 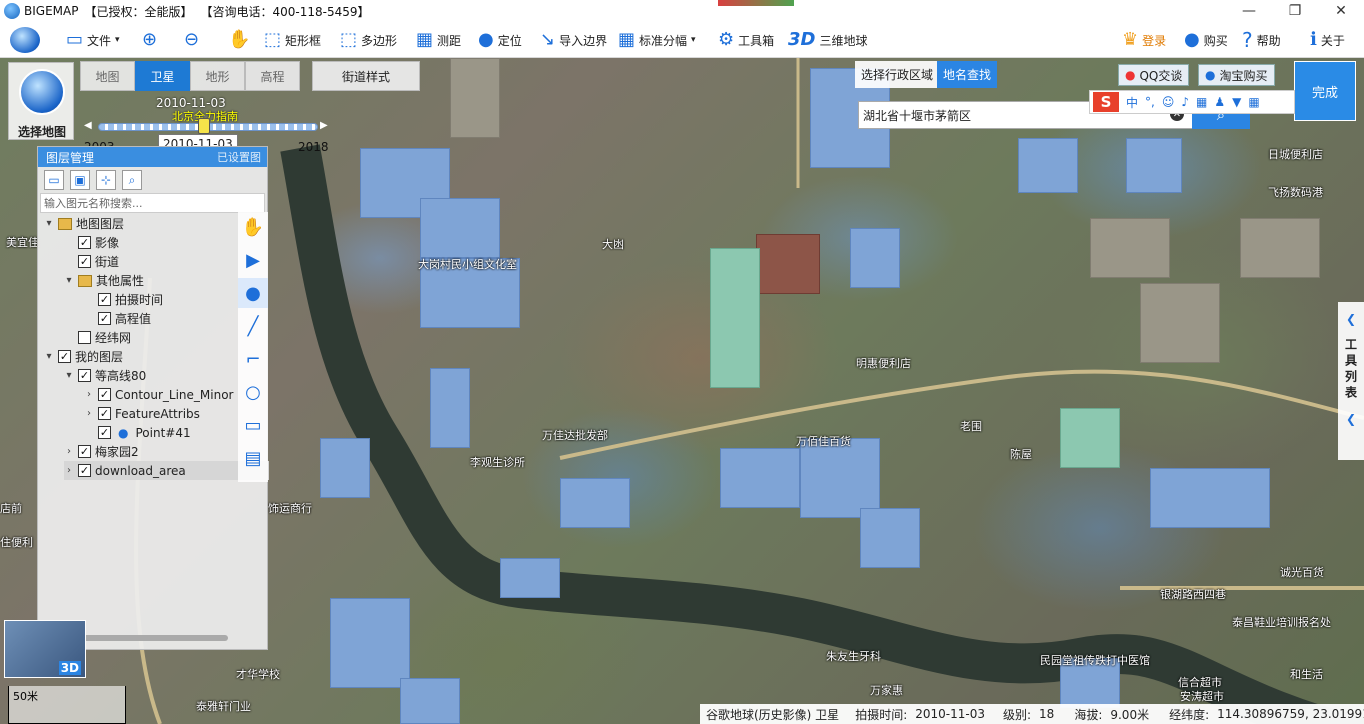 I want to click on timeline-prev-icon: ◀, so click(x=88, y=125).